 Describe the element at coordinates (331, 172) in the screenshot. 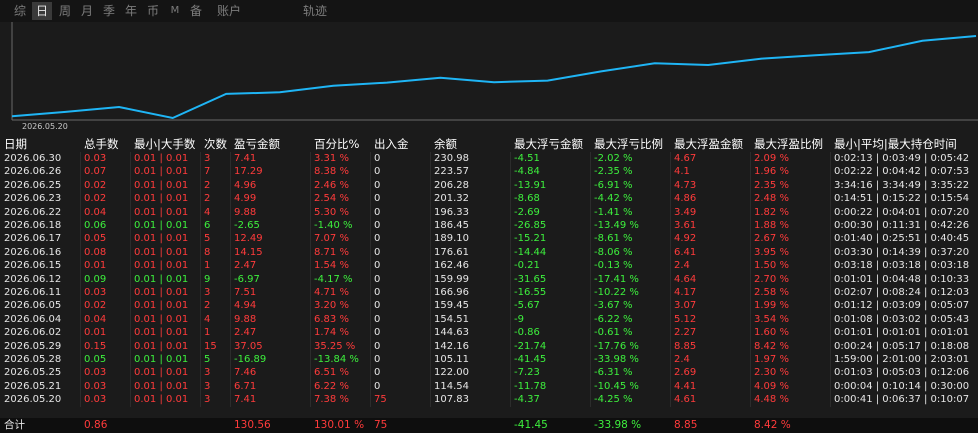

I see `cell-pct: 8.38 %` at that location.